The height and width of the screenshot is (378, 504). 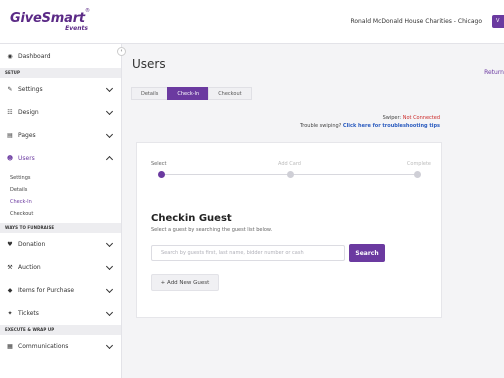 I want to click on swiper-status: Swiper: Not Connected, so click(x=286, y=118).